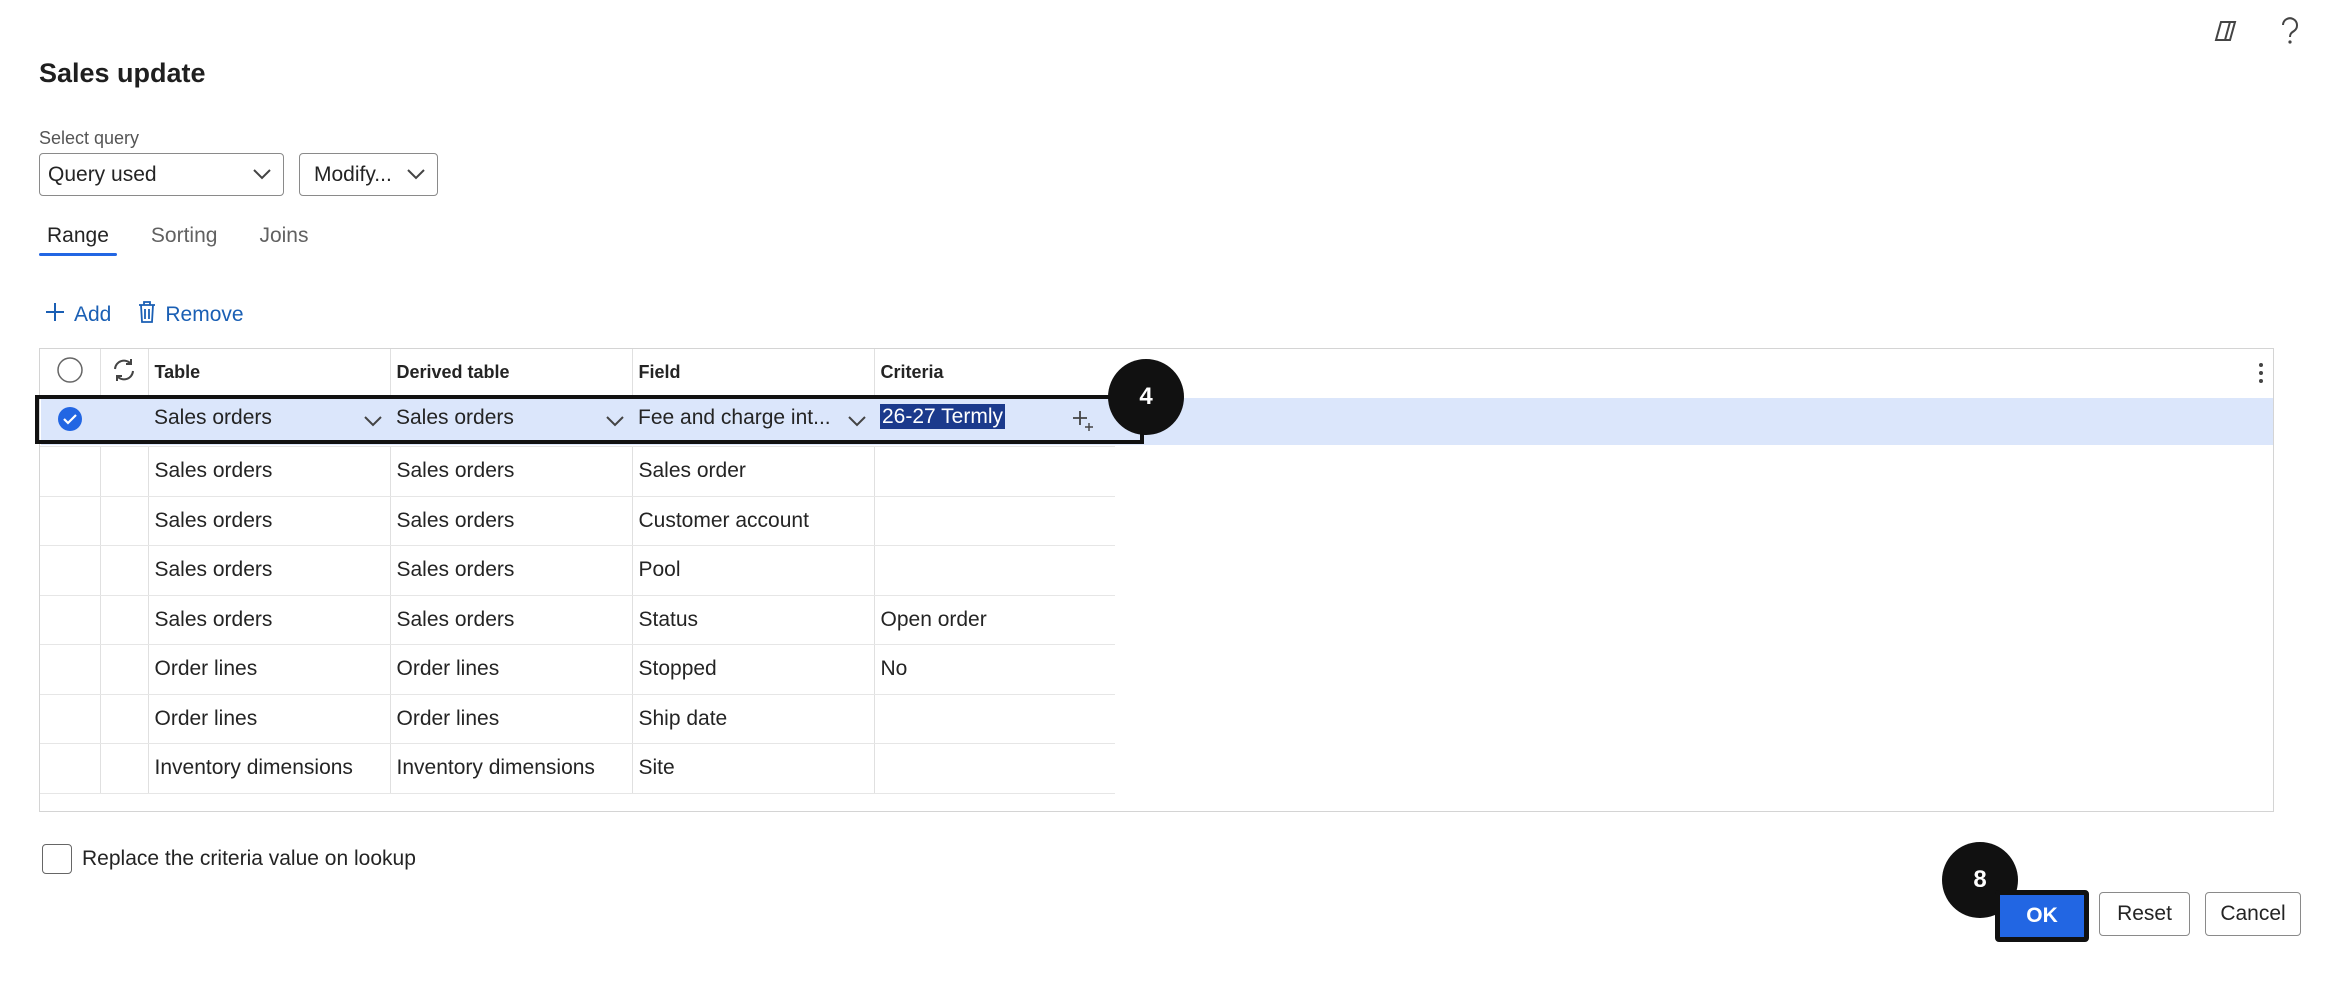  Describe the element at coordinates (122, 73) in the screenshot. I see `dialog-title: Sales update` at that location.